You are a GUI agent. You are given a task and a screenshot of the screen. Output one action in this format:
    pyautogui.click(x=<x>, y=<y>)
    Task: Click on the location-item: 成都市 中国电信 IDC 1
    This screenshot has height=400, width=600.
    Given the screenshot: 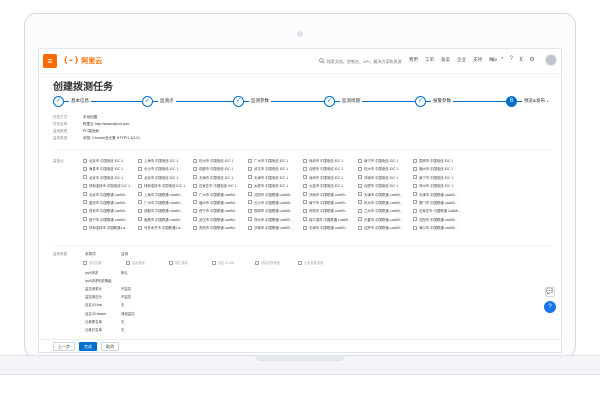 What is the action you would take?
    pyautogui.click(x=220, y=168)
    